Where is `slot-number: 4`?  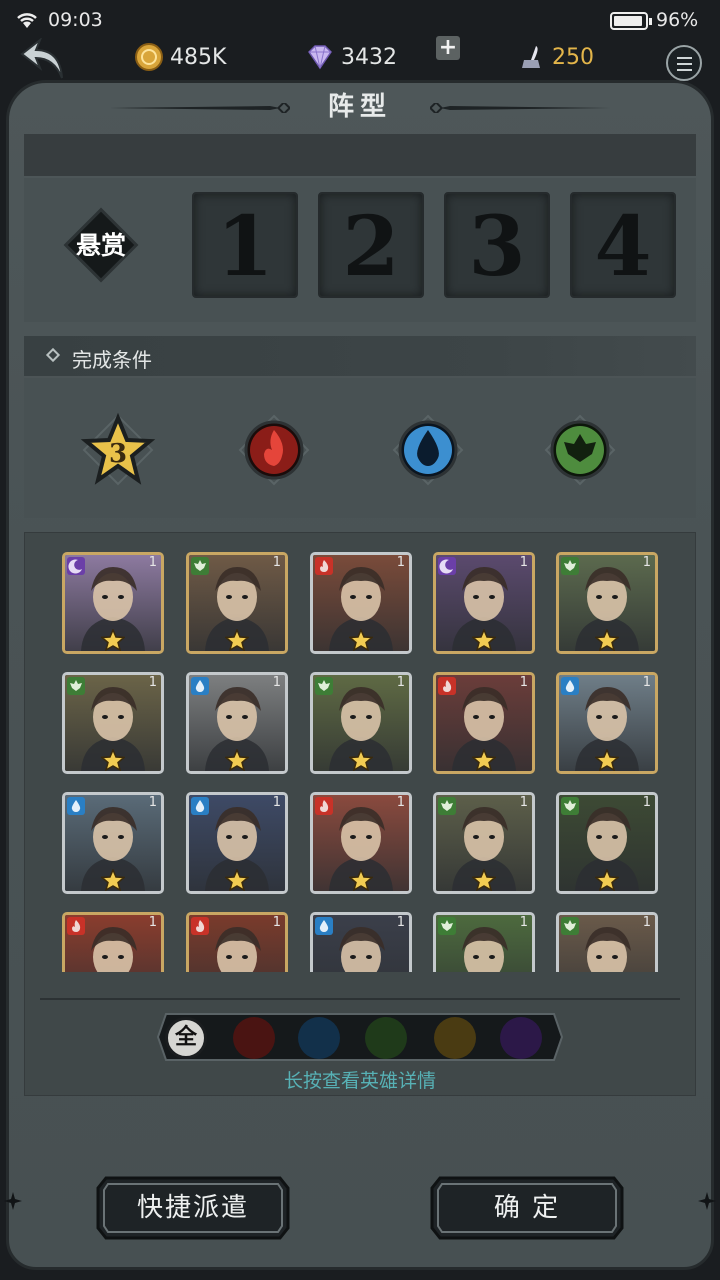
slot-number: 4 is located at coordinates (623, 247).